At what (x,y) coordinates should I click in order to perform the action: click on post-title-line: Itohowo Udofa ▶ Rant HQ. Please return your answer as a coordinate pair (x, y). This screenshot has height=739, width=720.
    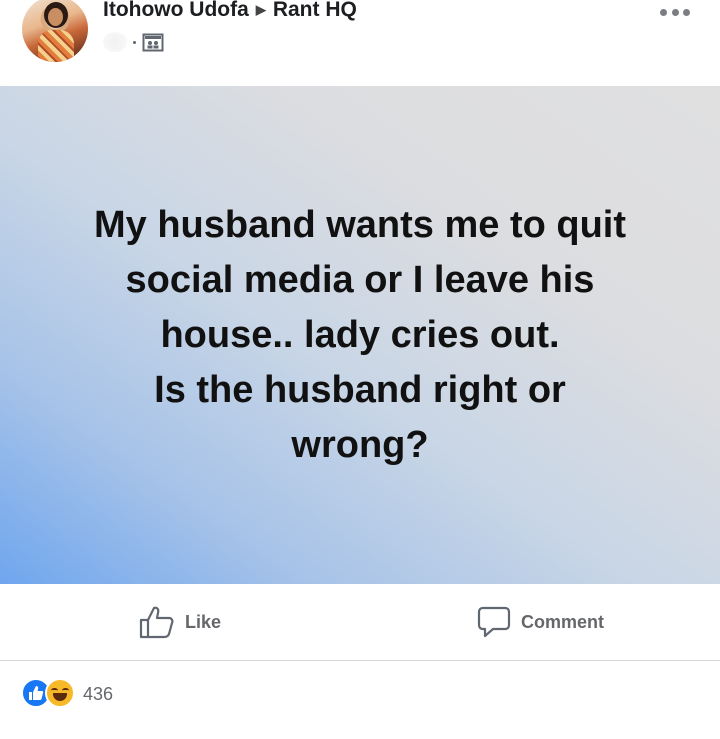
    Looking at the image, I should click on (230, 11).